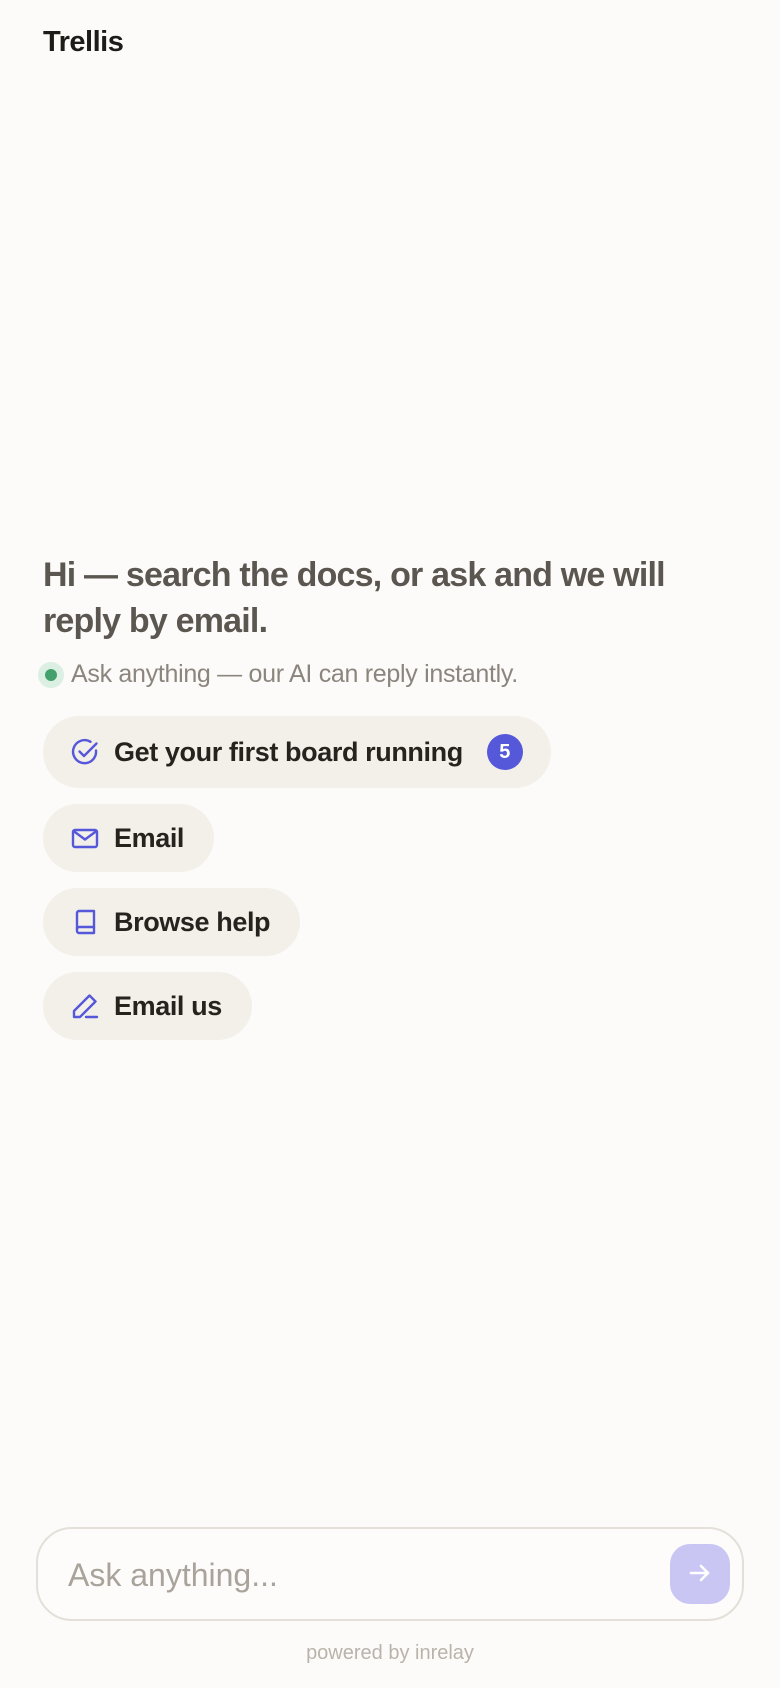 Image resolution: width=780 pixels, height=1688 pixels. I want to click on message-composer, so click(390, 1574).